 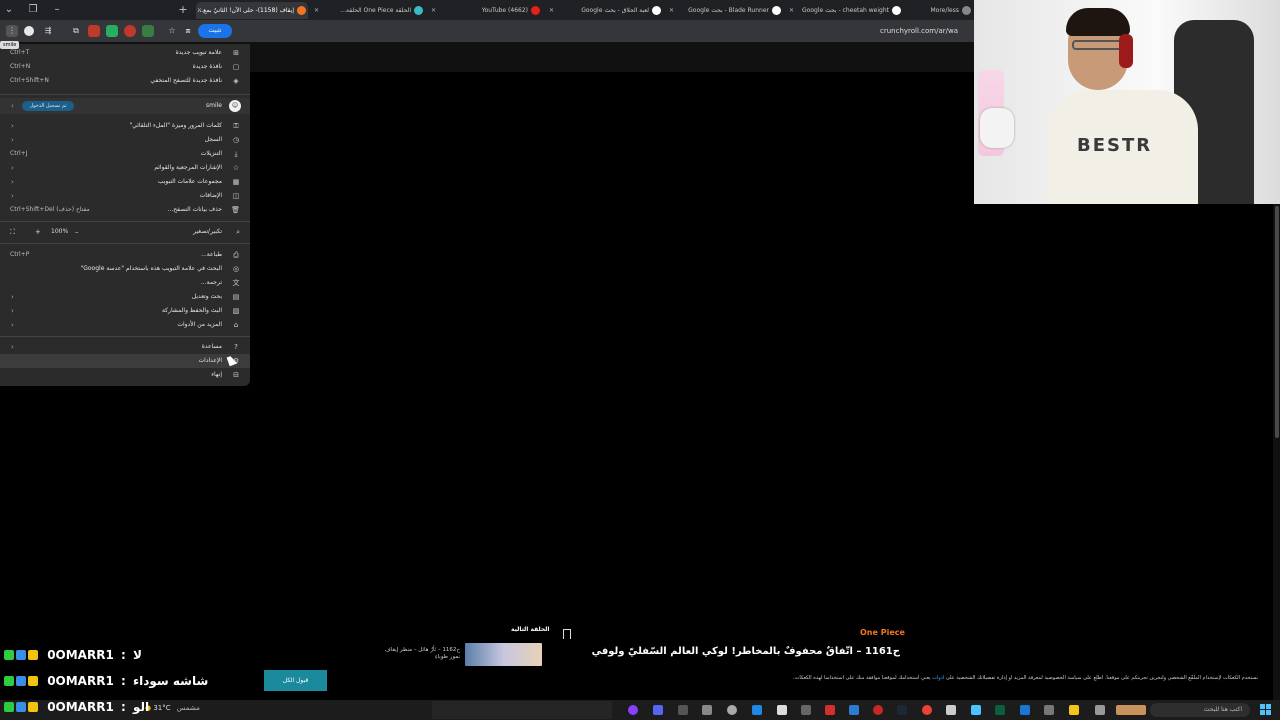 I want to click on chrome-icon, so click(x=927, y=710).